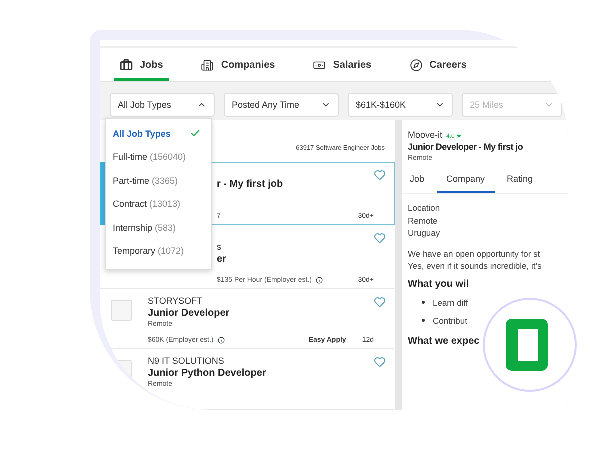  I want to click on description-line: We have an open opportunity for st, so click(475, 254).